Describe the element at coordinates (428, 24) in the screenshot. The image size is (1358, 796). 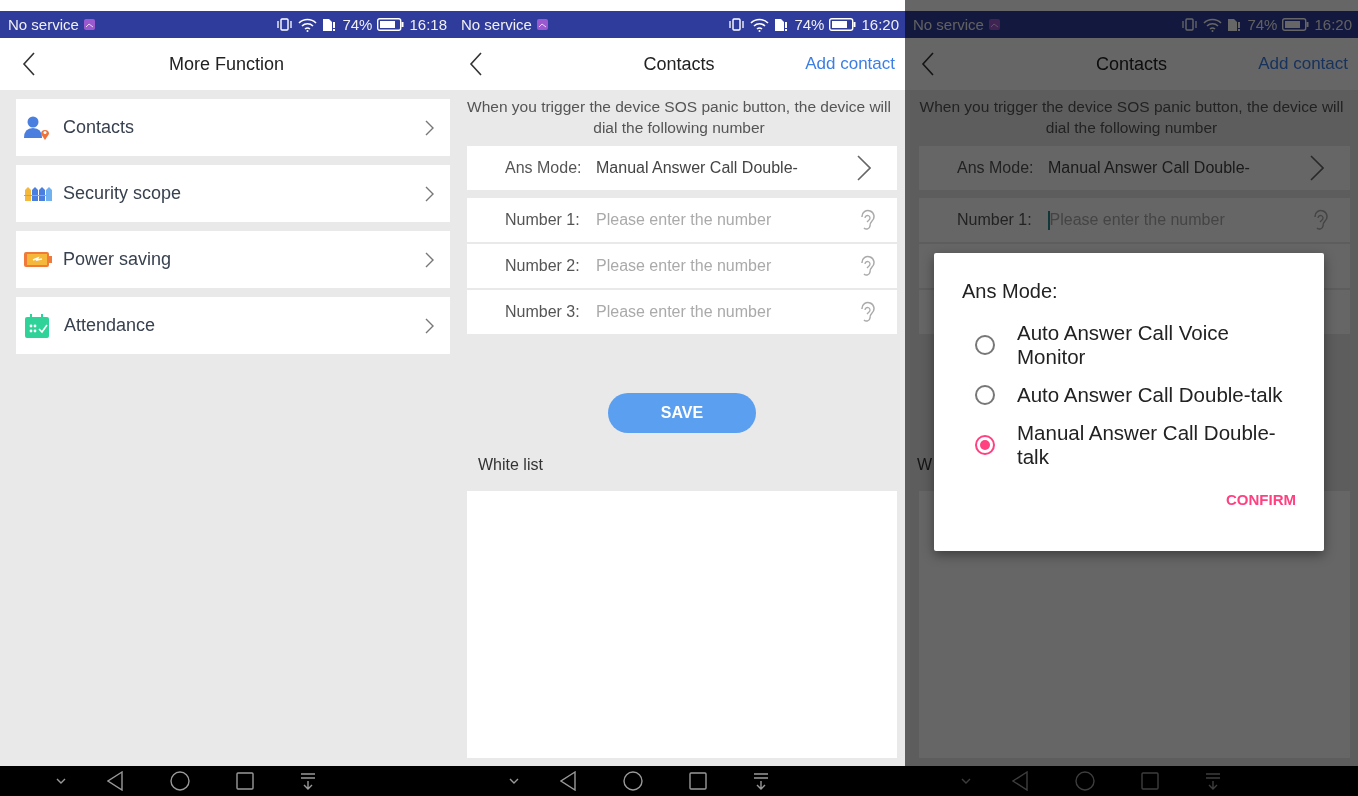
I see `clock-time: 16:18` at that location.